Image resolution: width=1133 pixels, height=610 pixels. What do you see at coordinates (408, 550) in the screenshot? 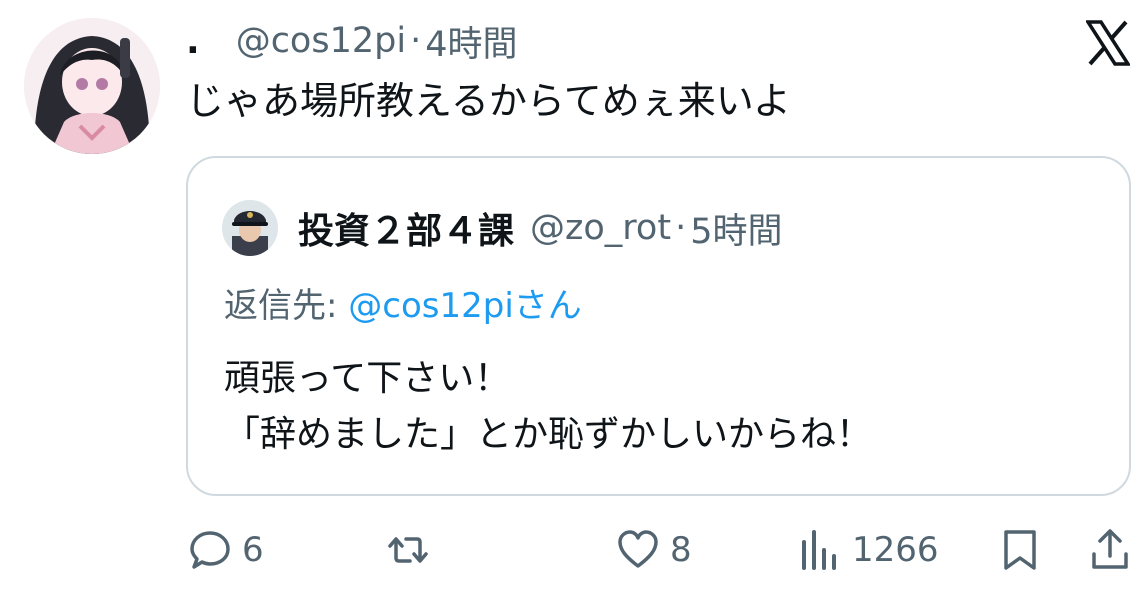
I see `retweet-icon` at bounding box center [408, 550].